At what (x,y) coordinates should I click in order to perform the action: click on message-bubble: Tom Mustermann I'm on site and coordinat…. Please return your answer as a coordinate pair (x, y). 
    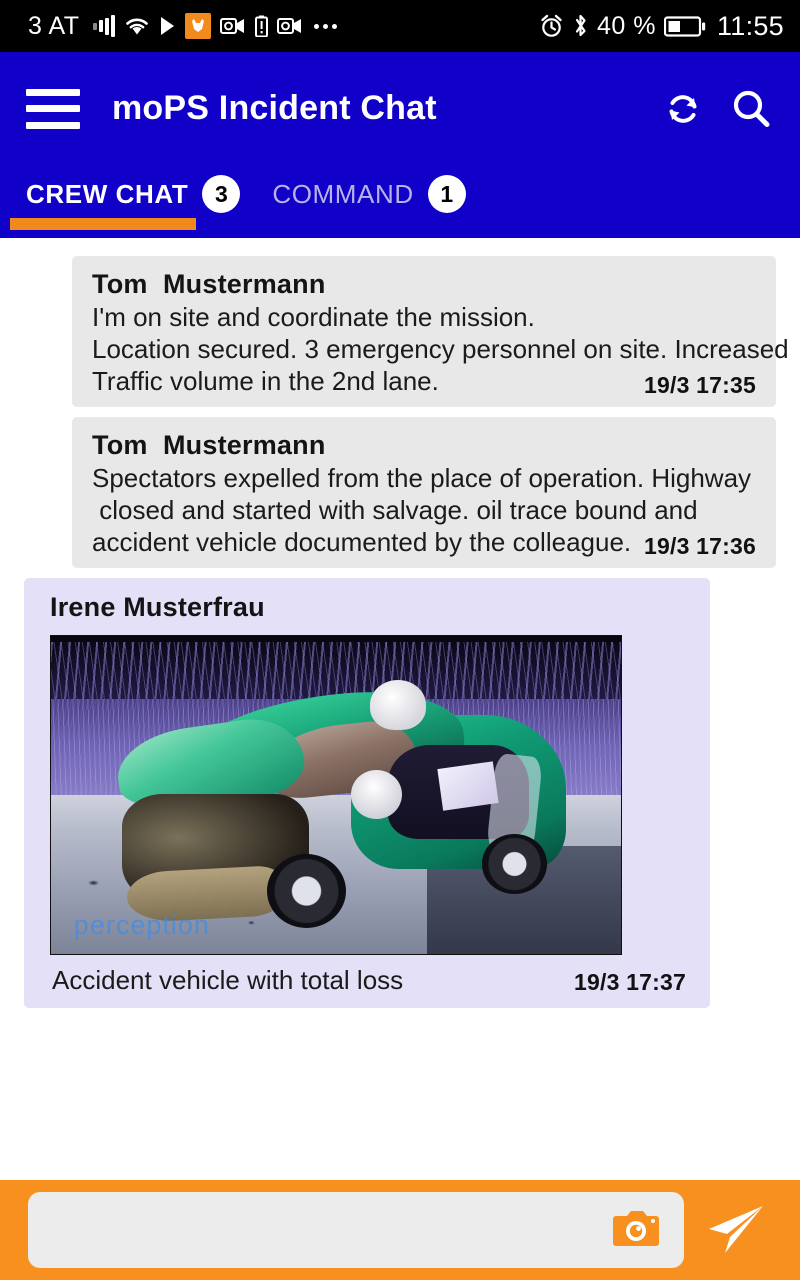
    Looking at the image, I should click on (430, 331).